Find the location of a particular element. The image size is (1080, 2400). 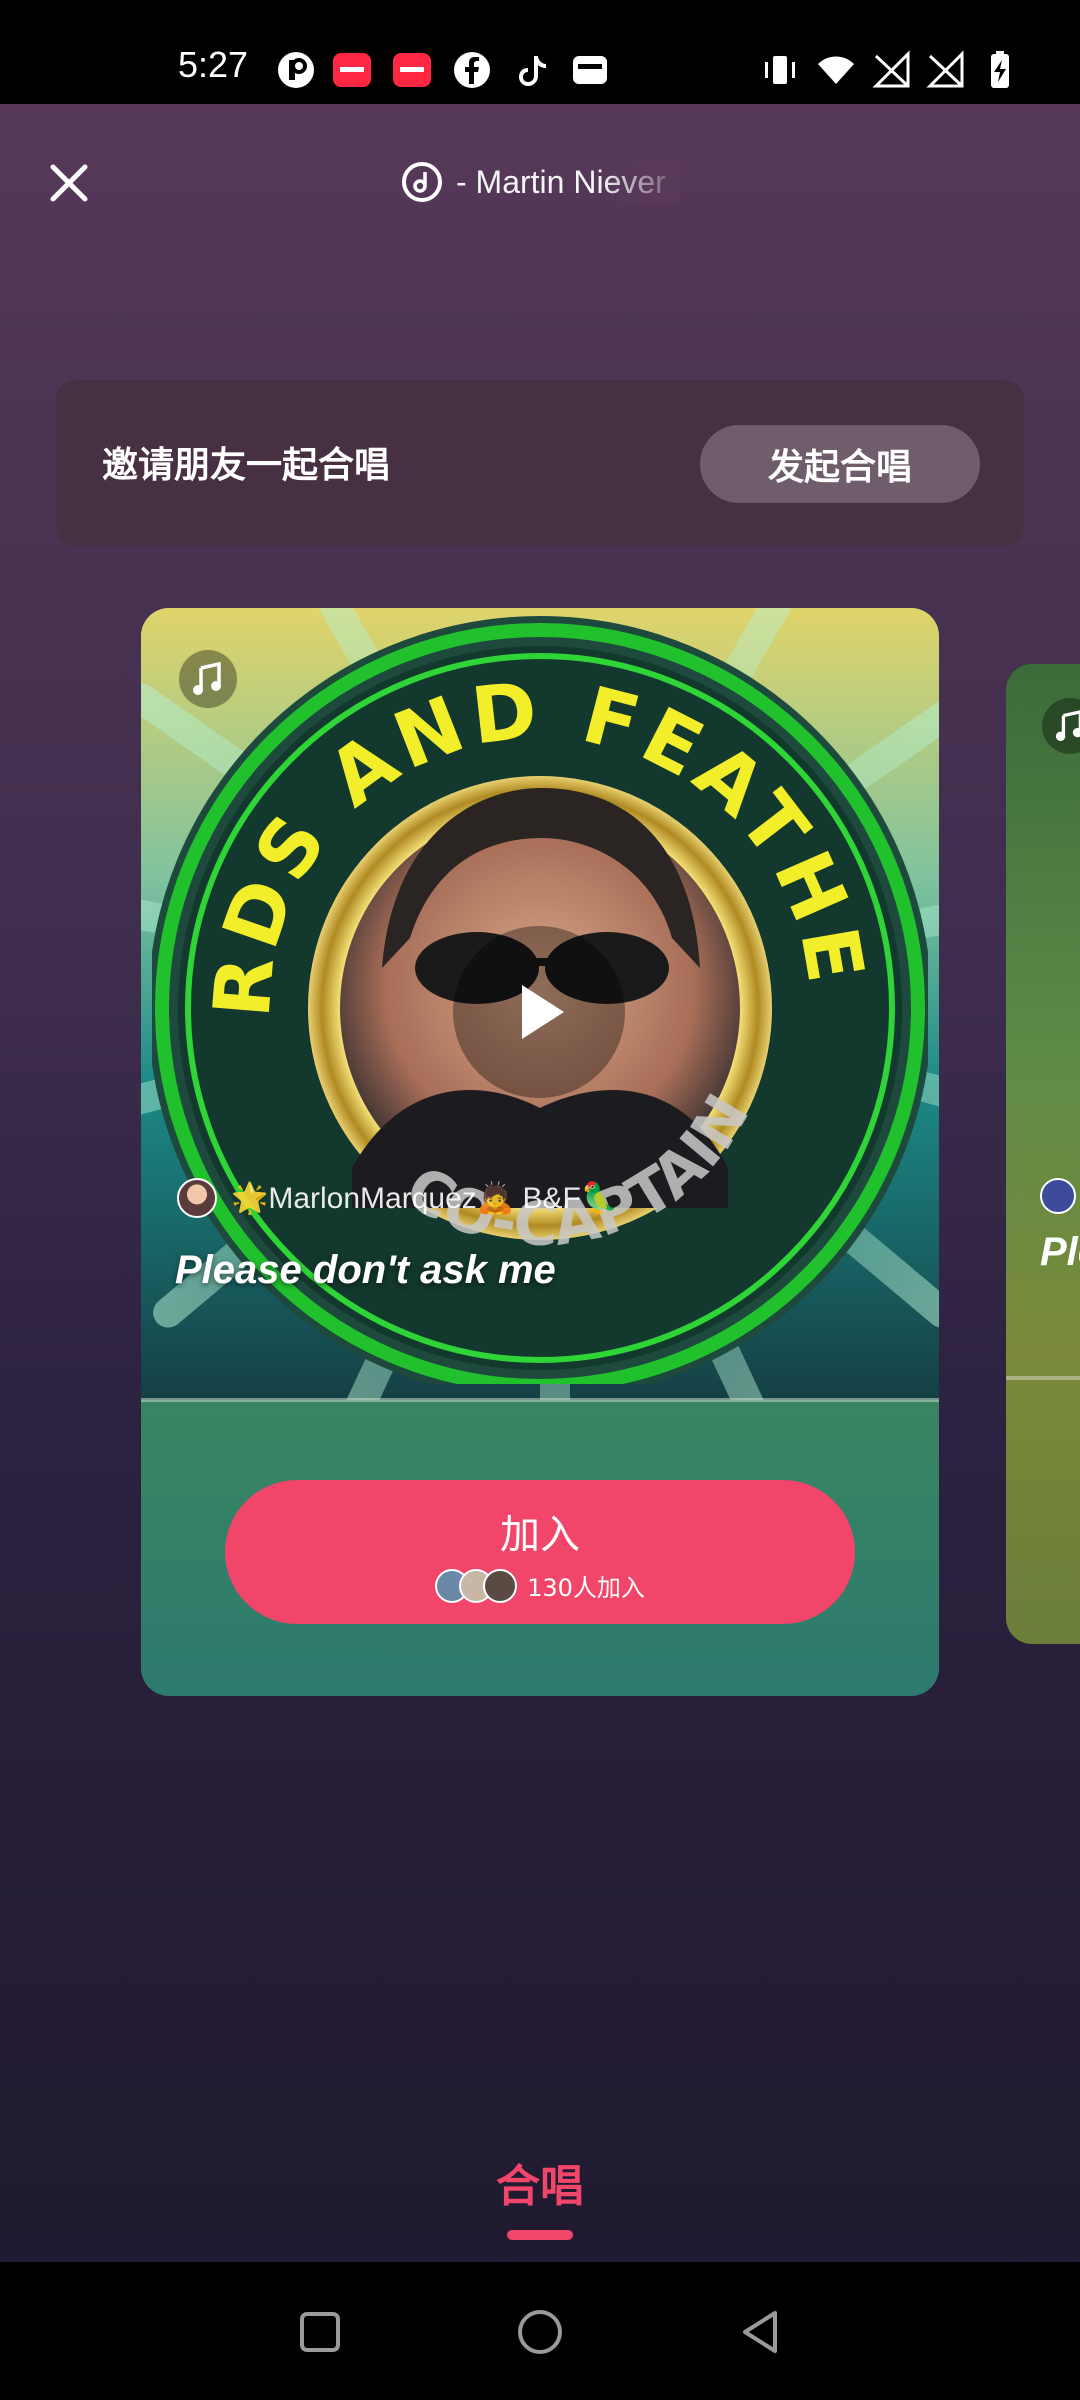

lyric-text: Please don't ask me is located at coordinates (365, 1270).